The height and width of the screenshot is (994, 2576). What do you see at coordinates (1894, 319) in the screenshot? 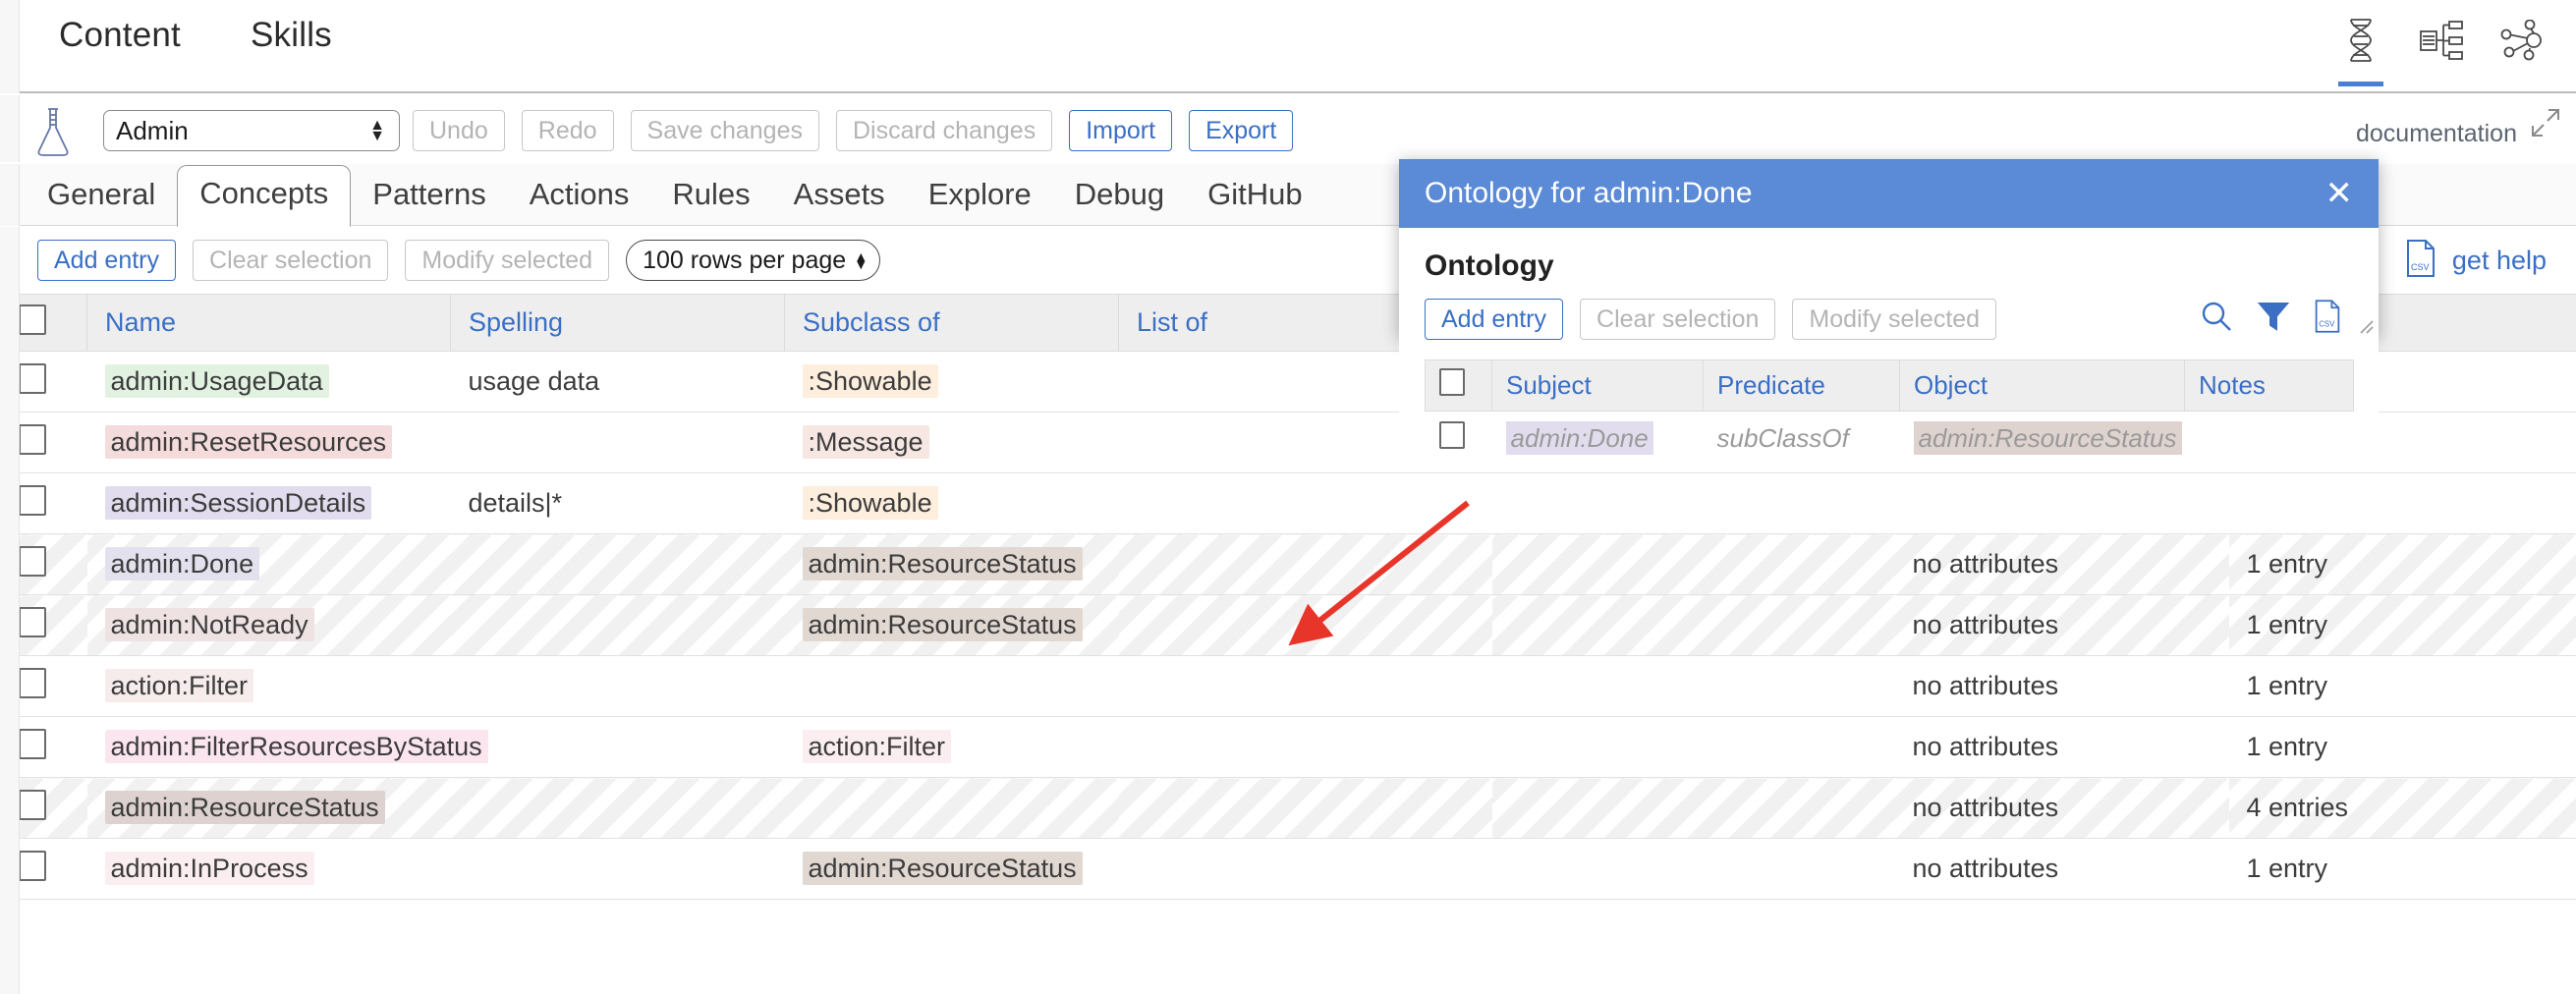
I see `modal-modify-selected-button: Modify selected` at bounding box center [1894, 319].